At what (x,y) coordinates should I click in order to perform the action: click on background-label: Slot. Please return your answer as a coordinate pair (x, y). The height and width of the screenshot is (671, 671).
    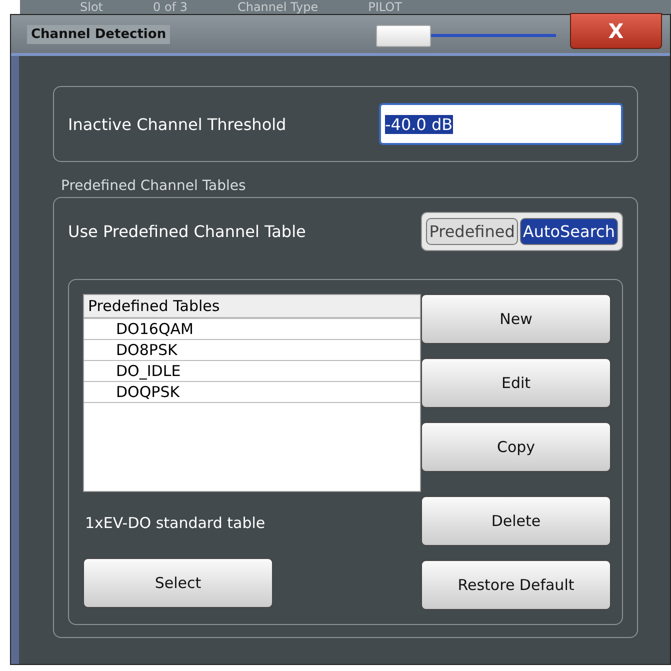
    Looking at the image, I should click on (91, 7).